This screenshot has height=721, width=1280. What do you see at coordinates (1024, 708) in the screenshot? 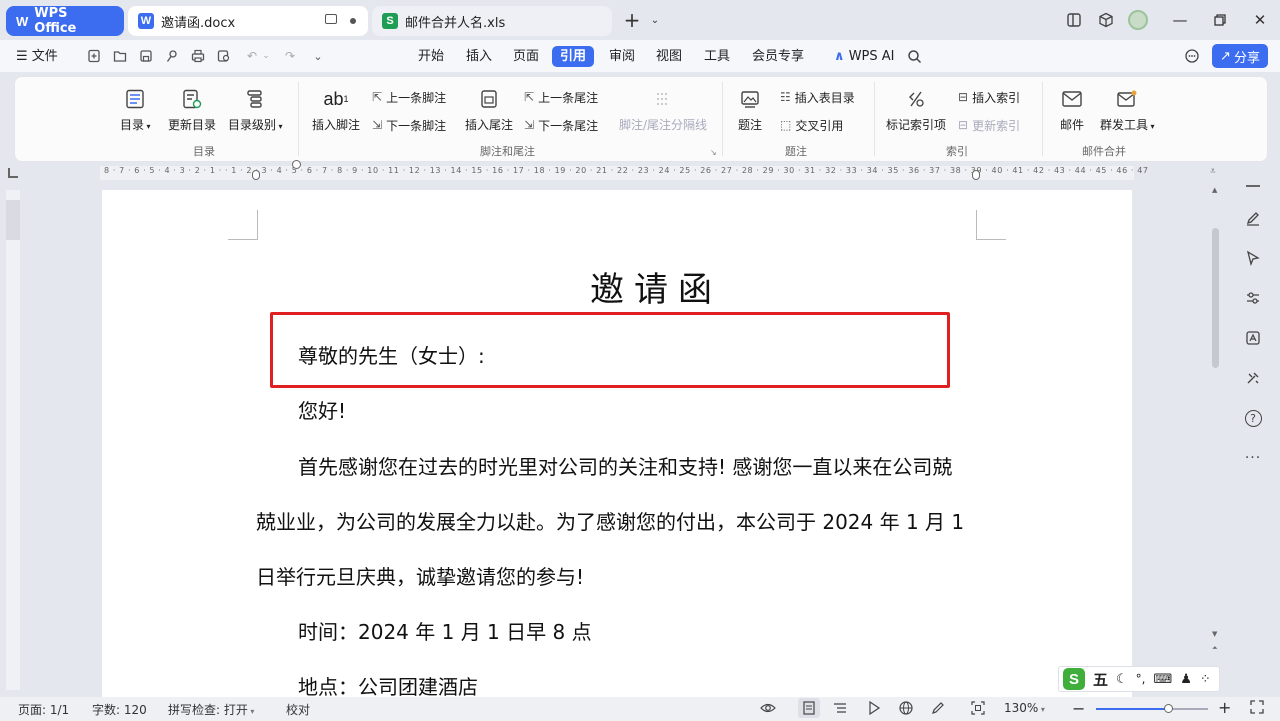
I see `zoom-level: 130% ▾` at bounding box center [1024, 708].